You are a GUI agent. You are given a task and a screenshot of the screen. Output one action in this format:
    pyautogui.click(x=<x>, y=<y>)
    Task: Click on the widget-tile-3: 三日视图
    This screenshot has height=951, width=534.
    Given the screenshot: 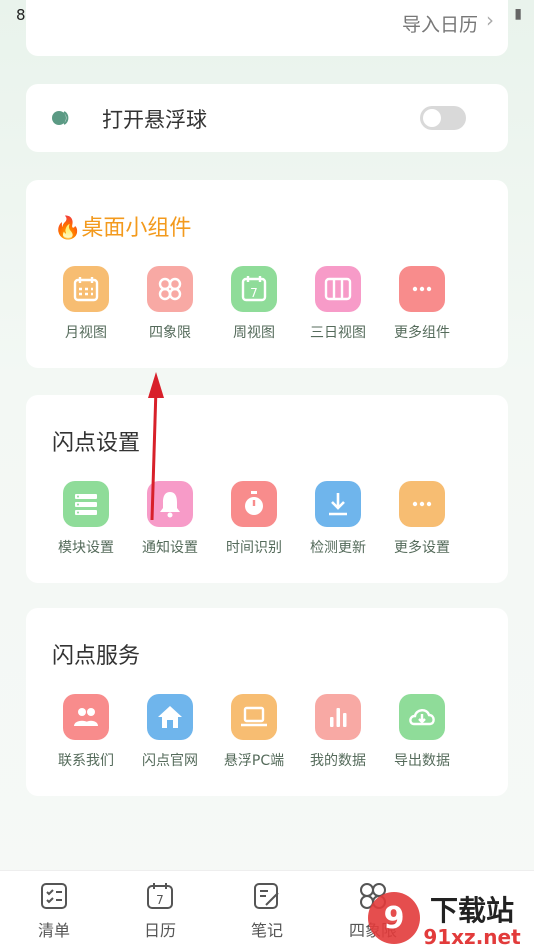 What is the action you would take?
    pyautogui.click(x=338, y=304)
    